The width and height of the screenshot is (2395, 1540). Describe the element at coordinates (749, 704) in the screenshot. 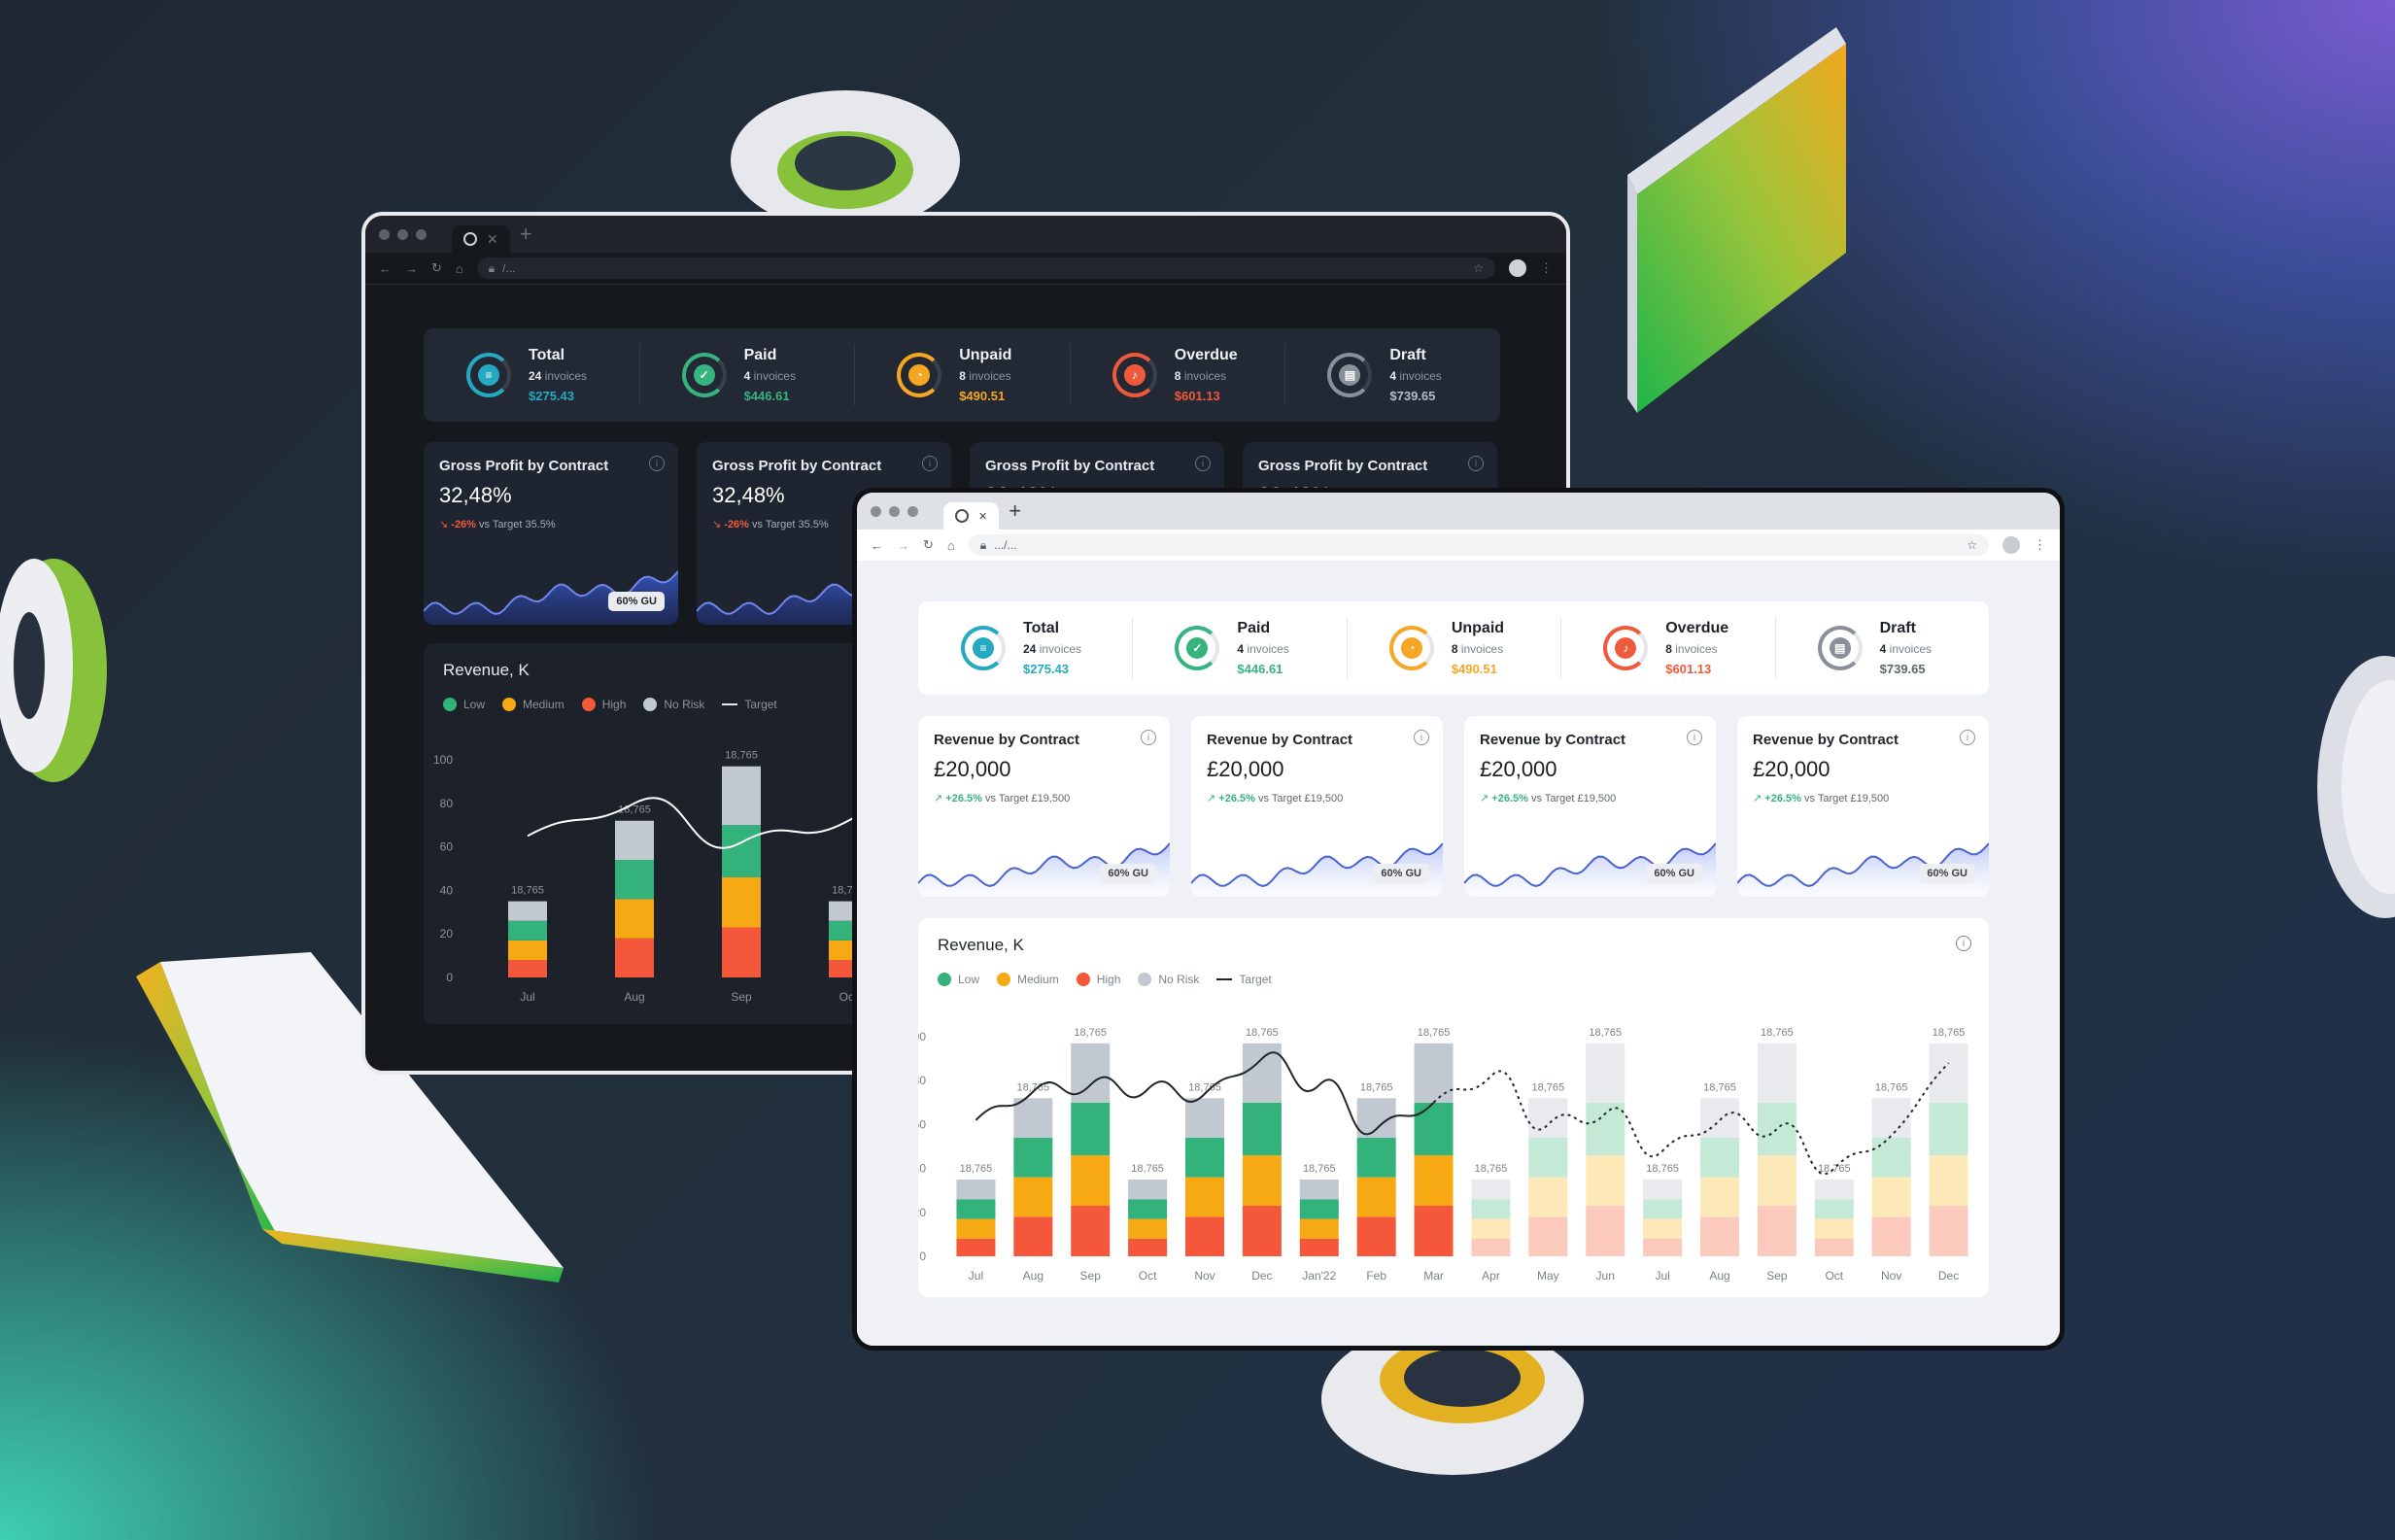

I see `legend-item-target: Target` at that location.